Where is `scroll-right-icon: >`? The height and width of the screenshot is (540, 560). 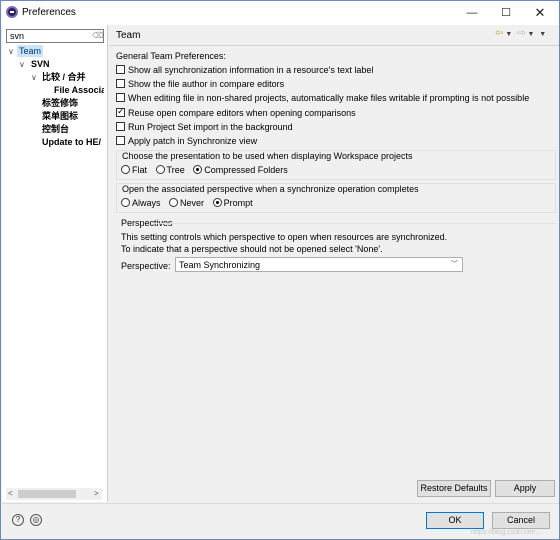 scroll-right-icon: > is located at coordinates (96, 494).